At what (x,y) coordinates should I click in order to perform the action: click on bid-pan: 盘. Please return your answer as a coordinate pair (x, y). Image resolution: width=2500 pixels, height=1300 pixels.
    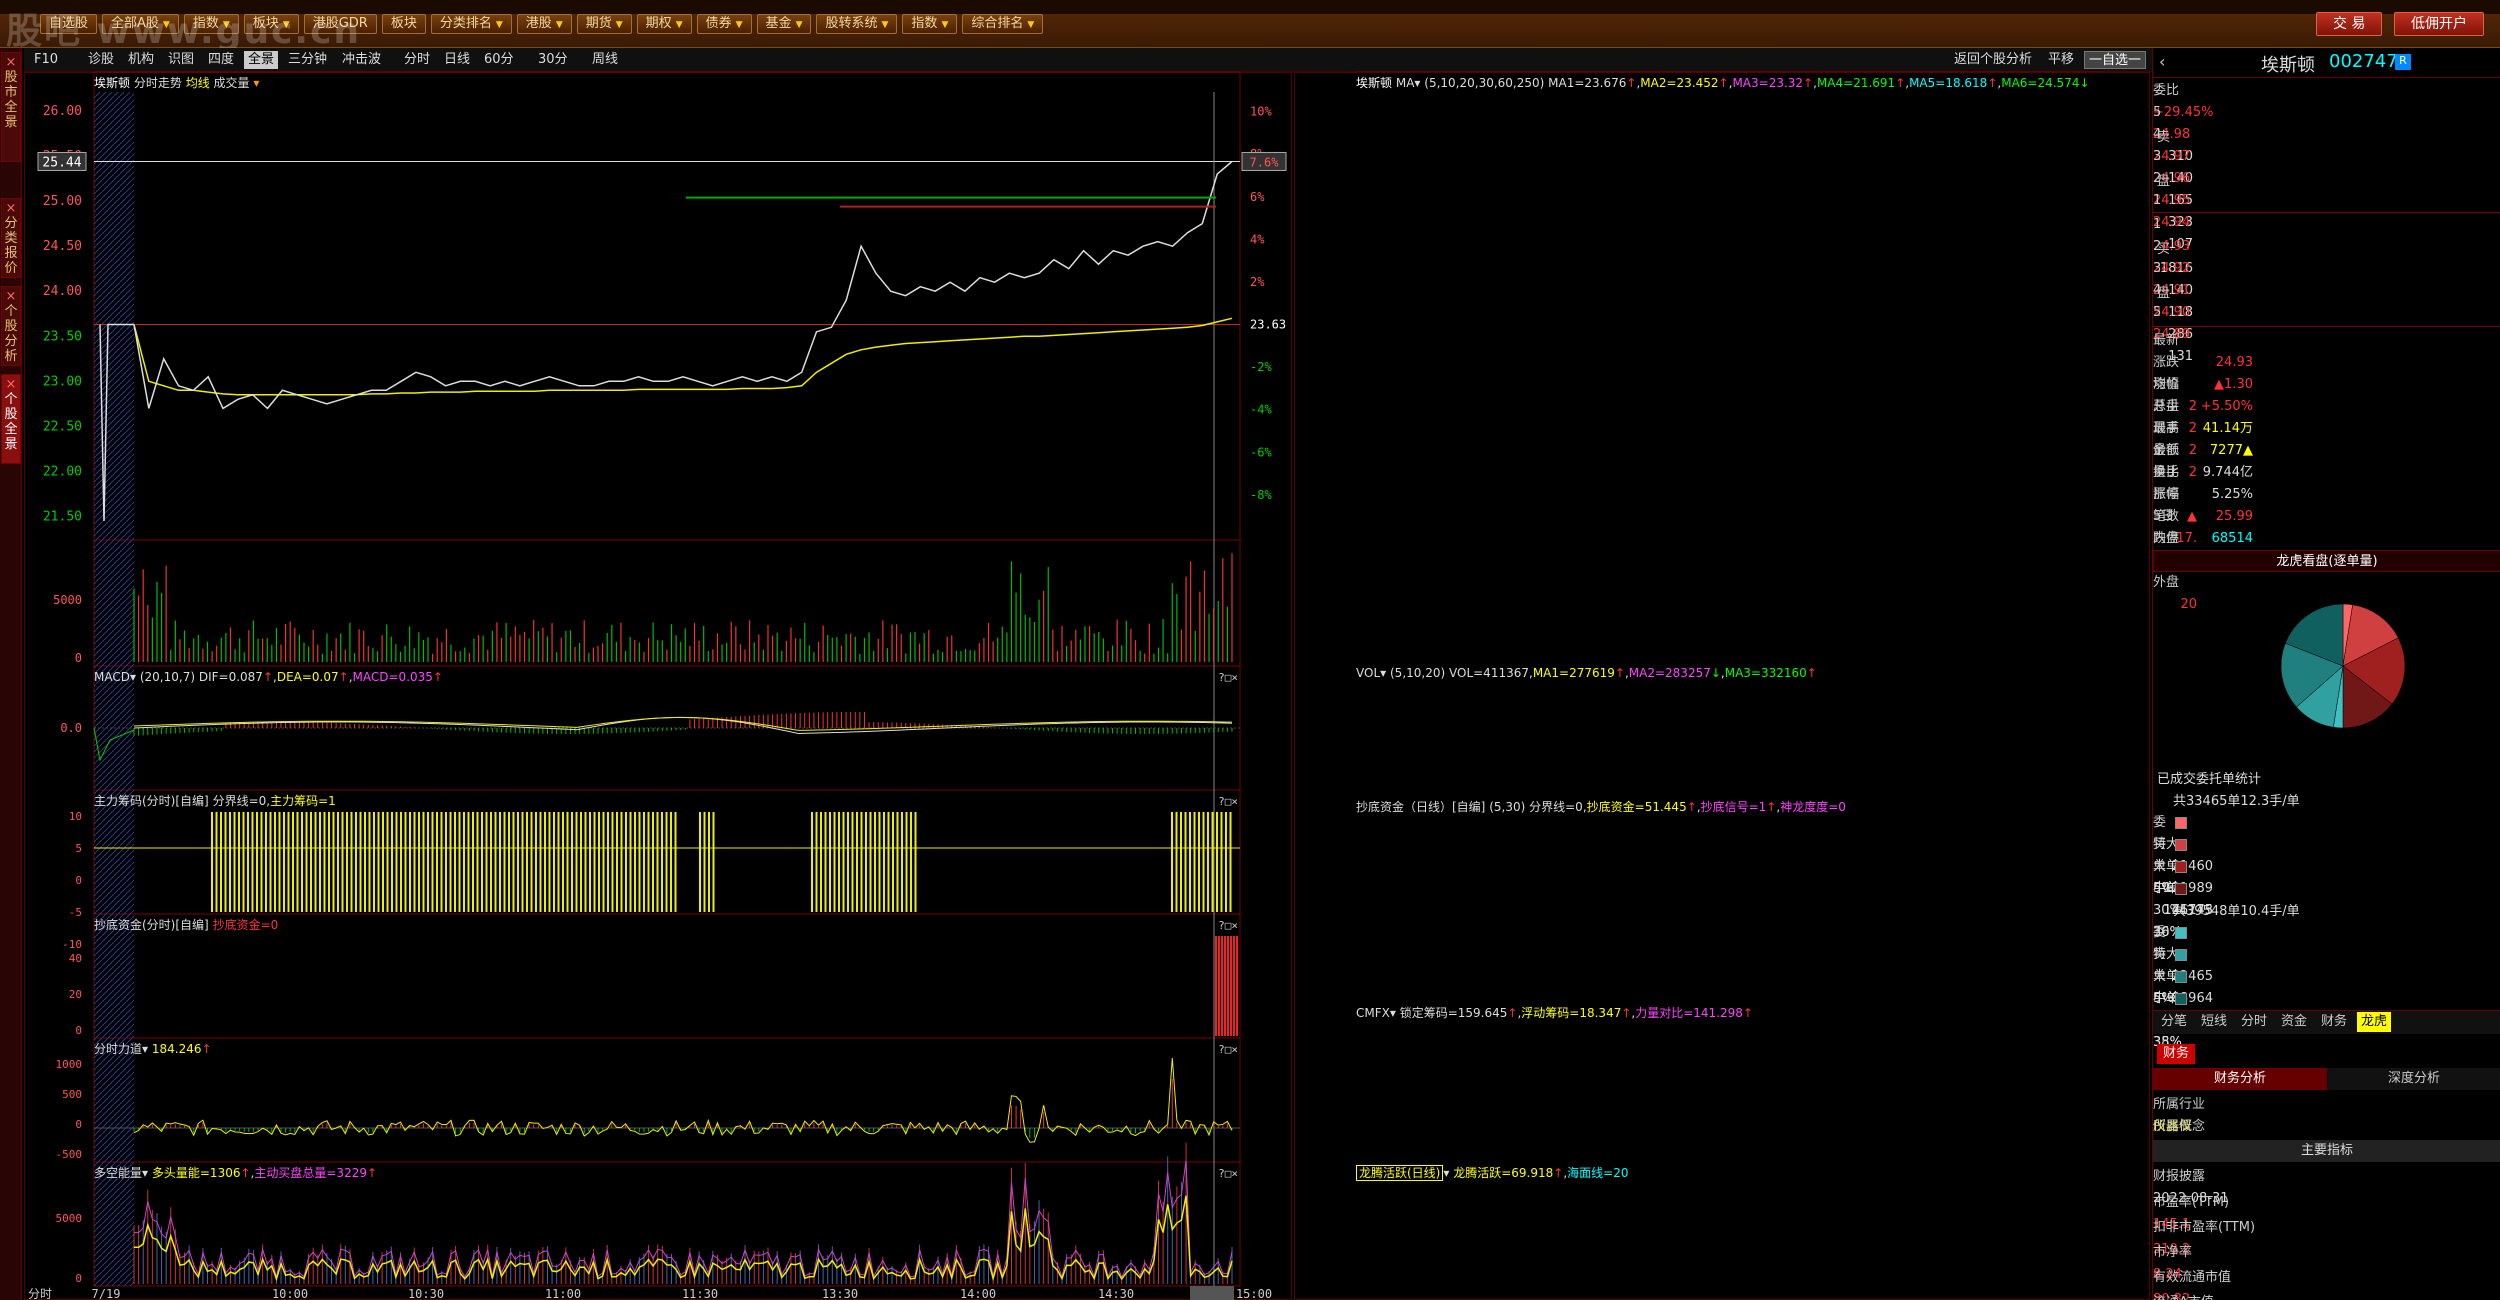
    Looking at the image, I should click on (2164, 293).